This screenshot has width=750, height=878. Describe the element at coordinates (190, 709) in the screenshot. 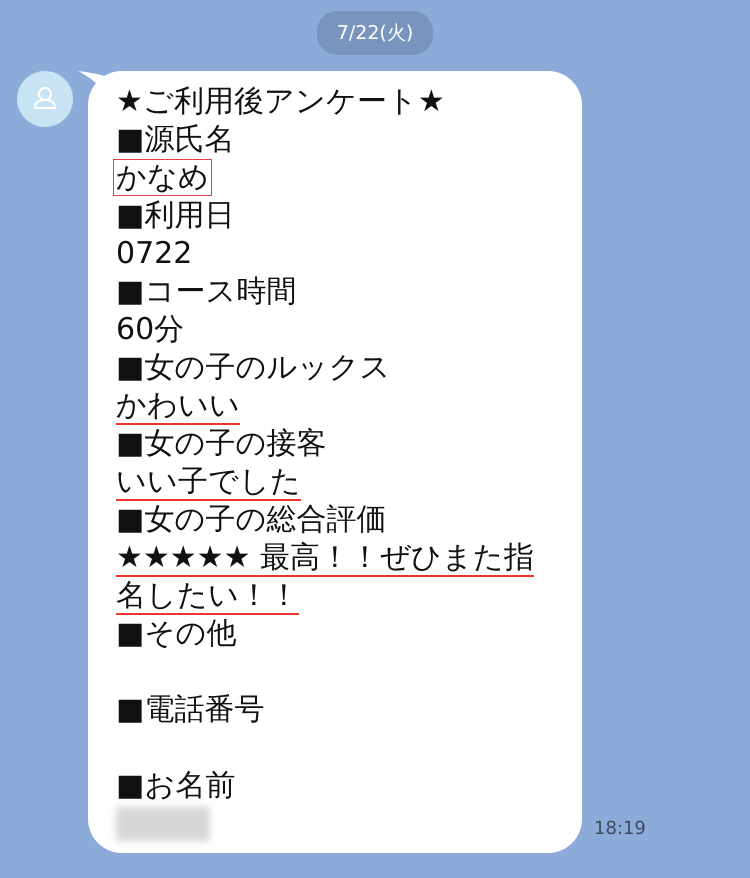

I see `message-text: ■電話番号` at that location.